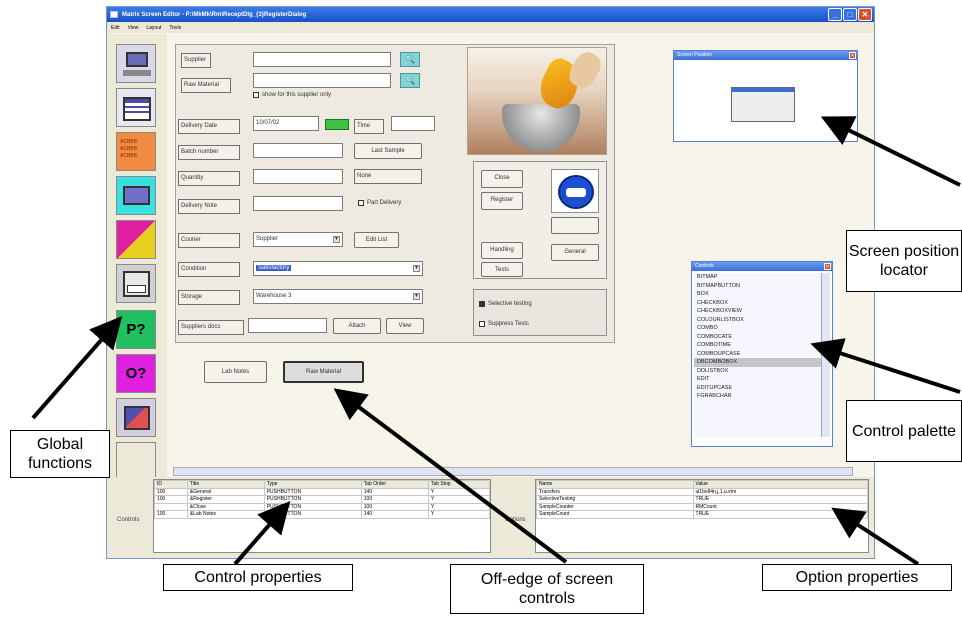  What do you see at coordinates (890, 151) in the screenshot?
I see `arrow-screen-position` at bounding box center [890, 151].